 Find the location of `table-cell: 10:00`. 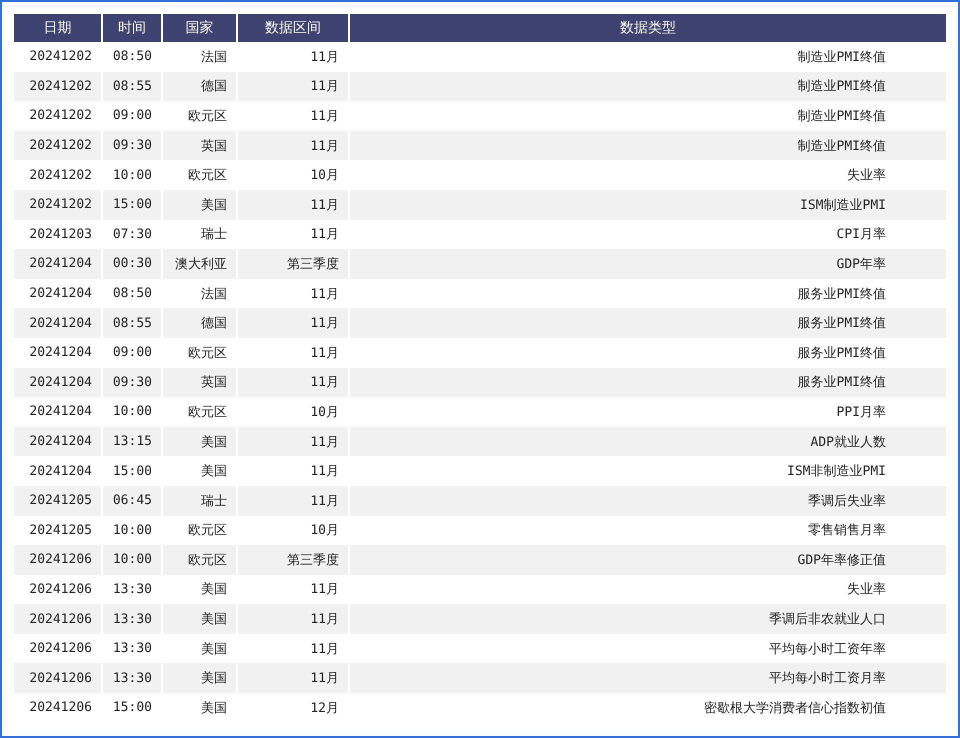

table-cell: 10:00 is located at coordinates (133, 560).